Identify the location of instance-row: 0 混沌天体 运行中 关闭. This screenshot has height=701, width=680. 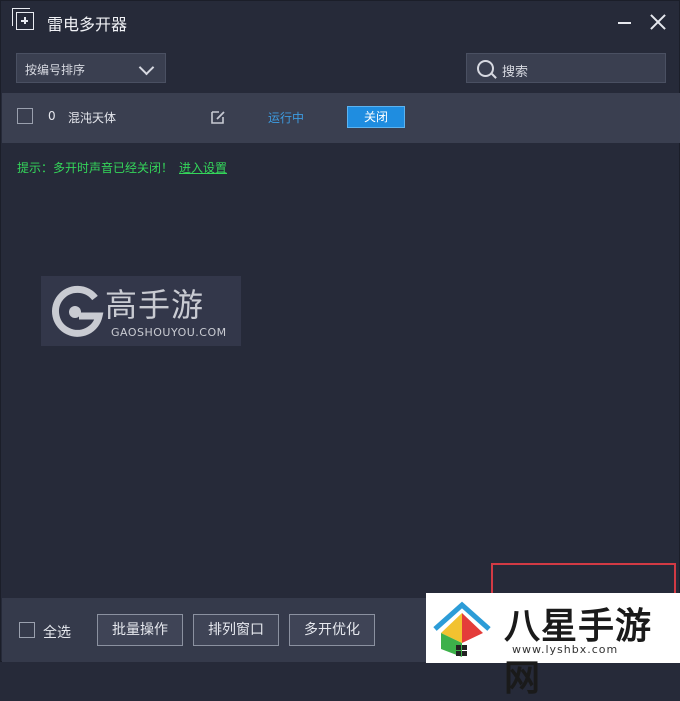
(341, 118).